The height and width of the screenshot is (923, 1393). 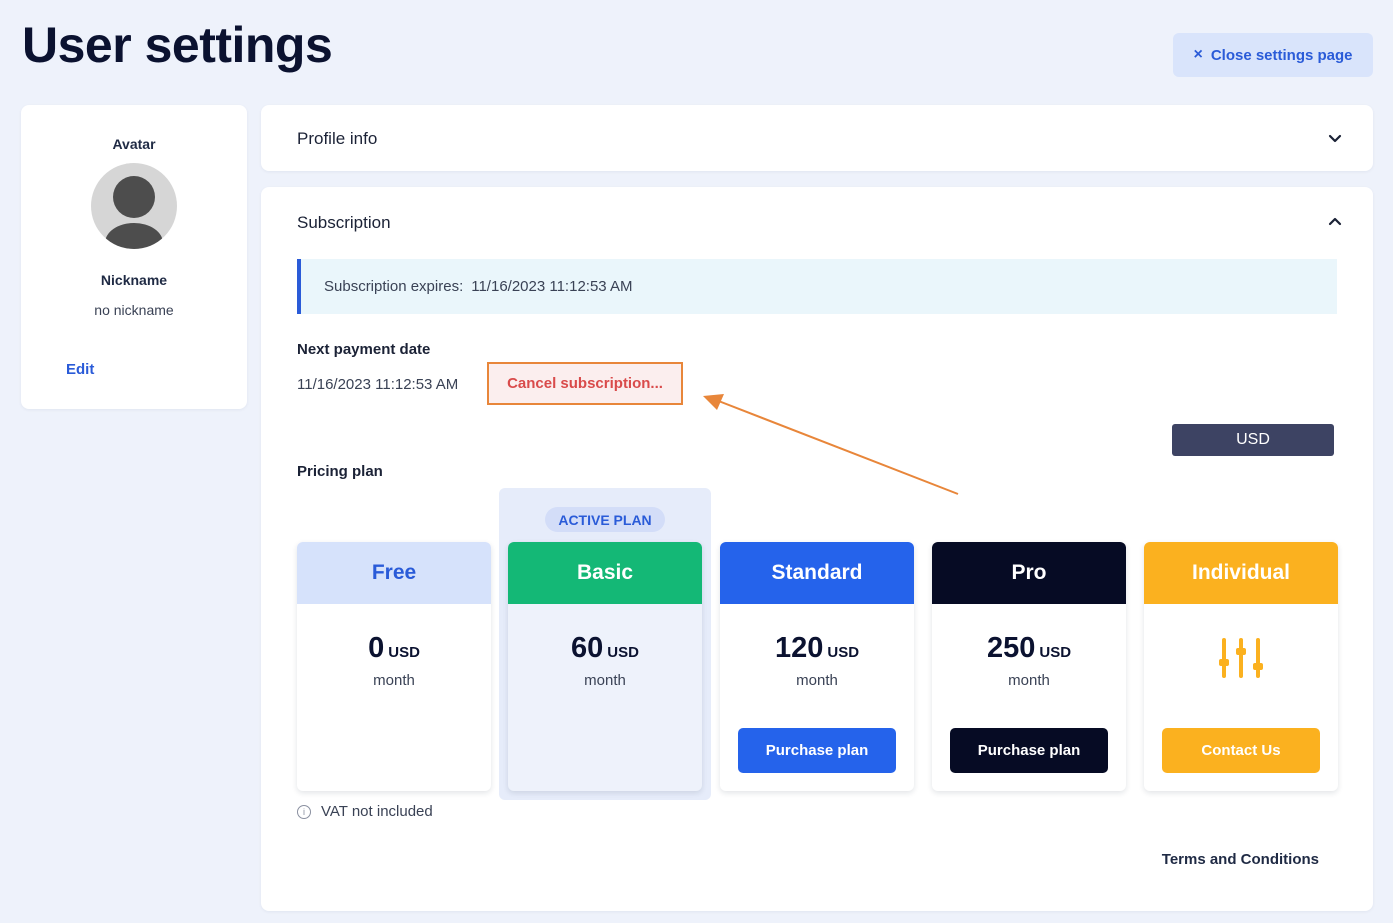 I want to click on profile-sidebar-card: Avatar Nickname no nickname Edit, so click(x=134, y=257).